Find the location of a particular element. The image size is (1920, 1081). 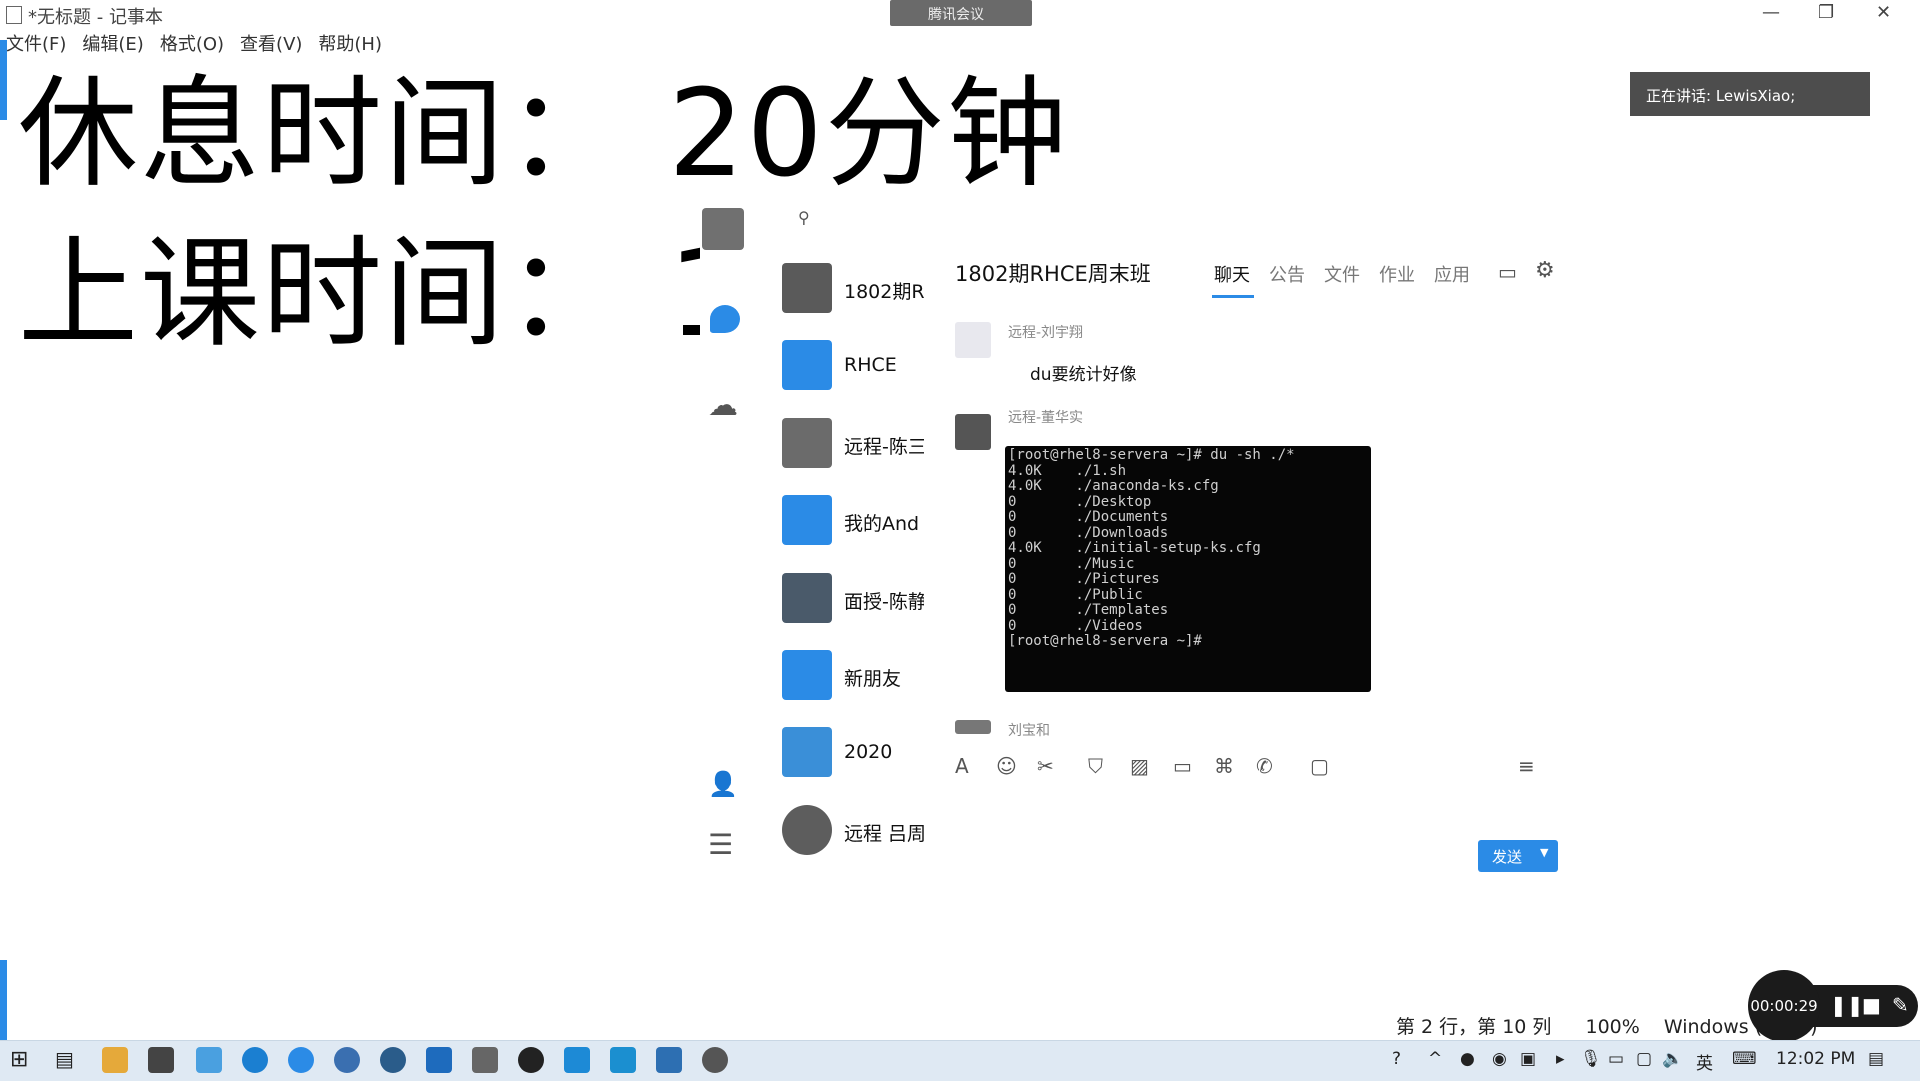

active-tab-indicator is located at coordinates (1233, 296).